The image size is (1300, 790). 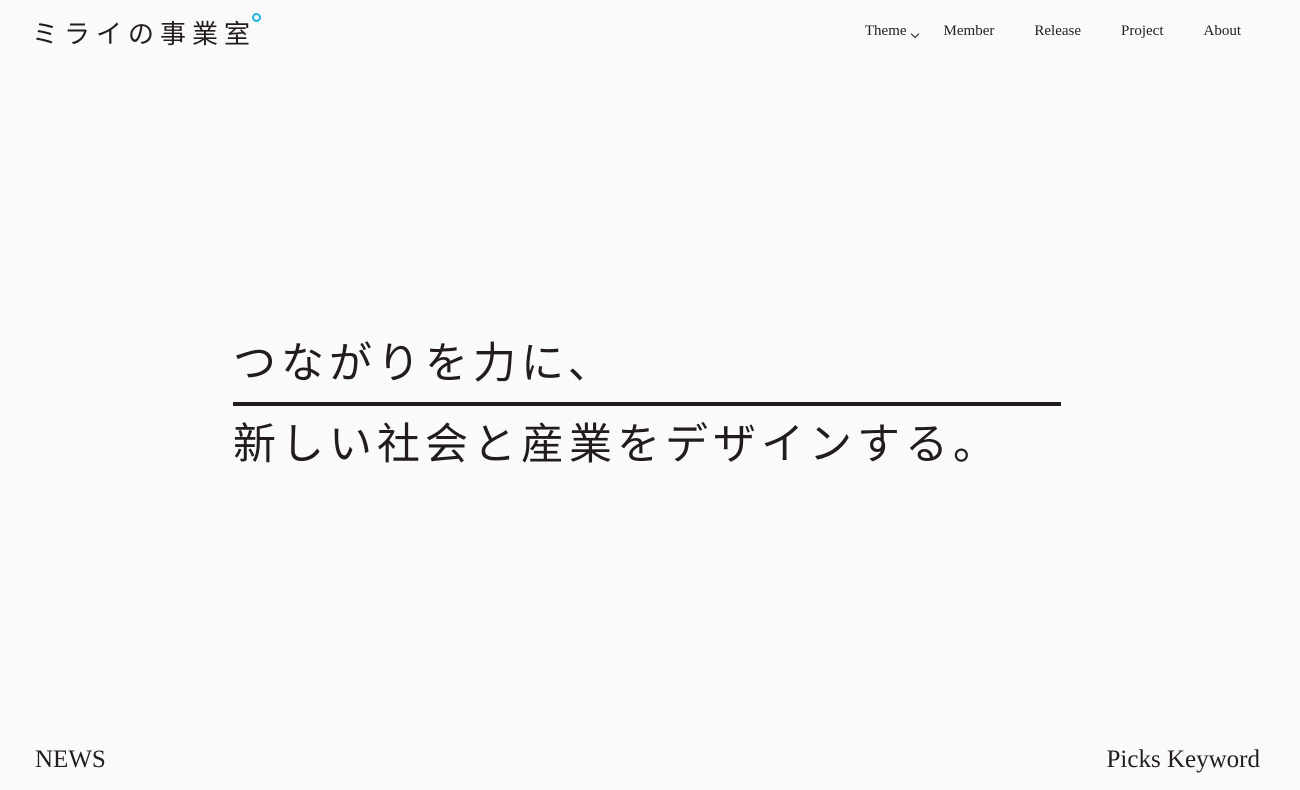 I want to click on nav-item-about: About, so click(x=1223, y=31).